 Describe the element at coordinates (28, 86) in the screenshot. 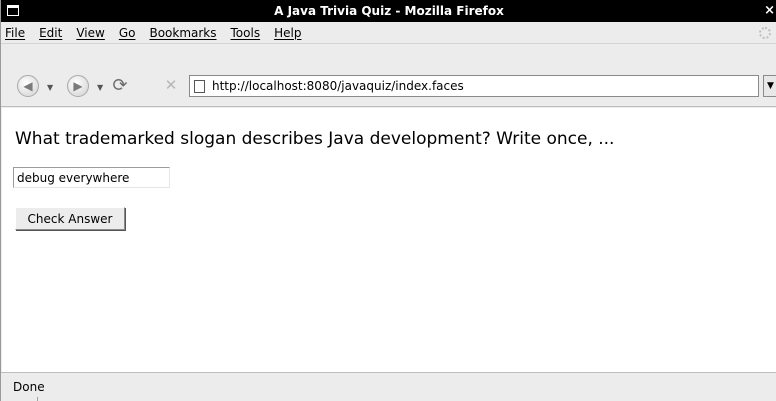

I see `back-arrow-icon: ◀` at that location.